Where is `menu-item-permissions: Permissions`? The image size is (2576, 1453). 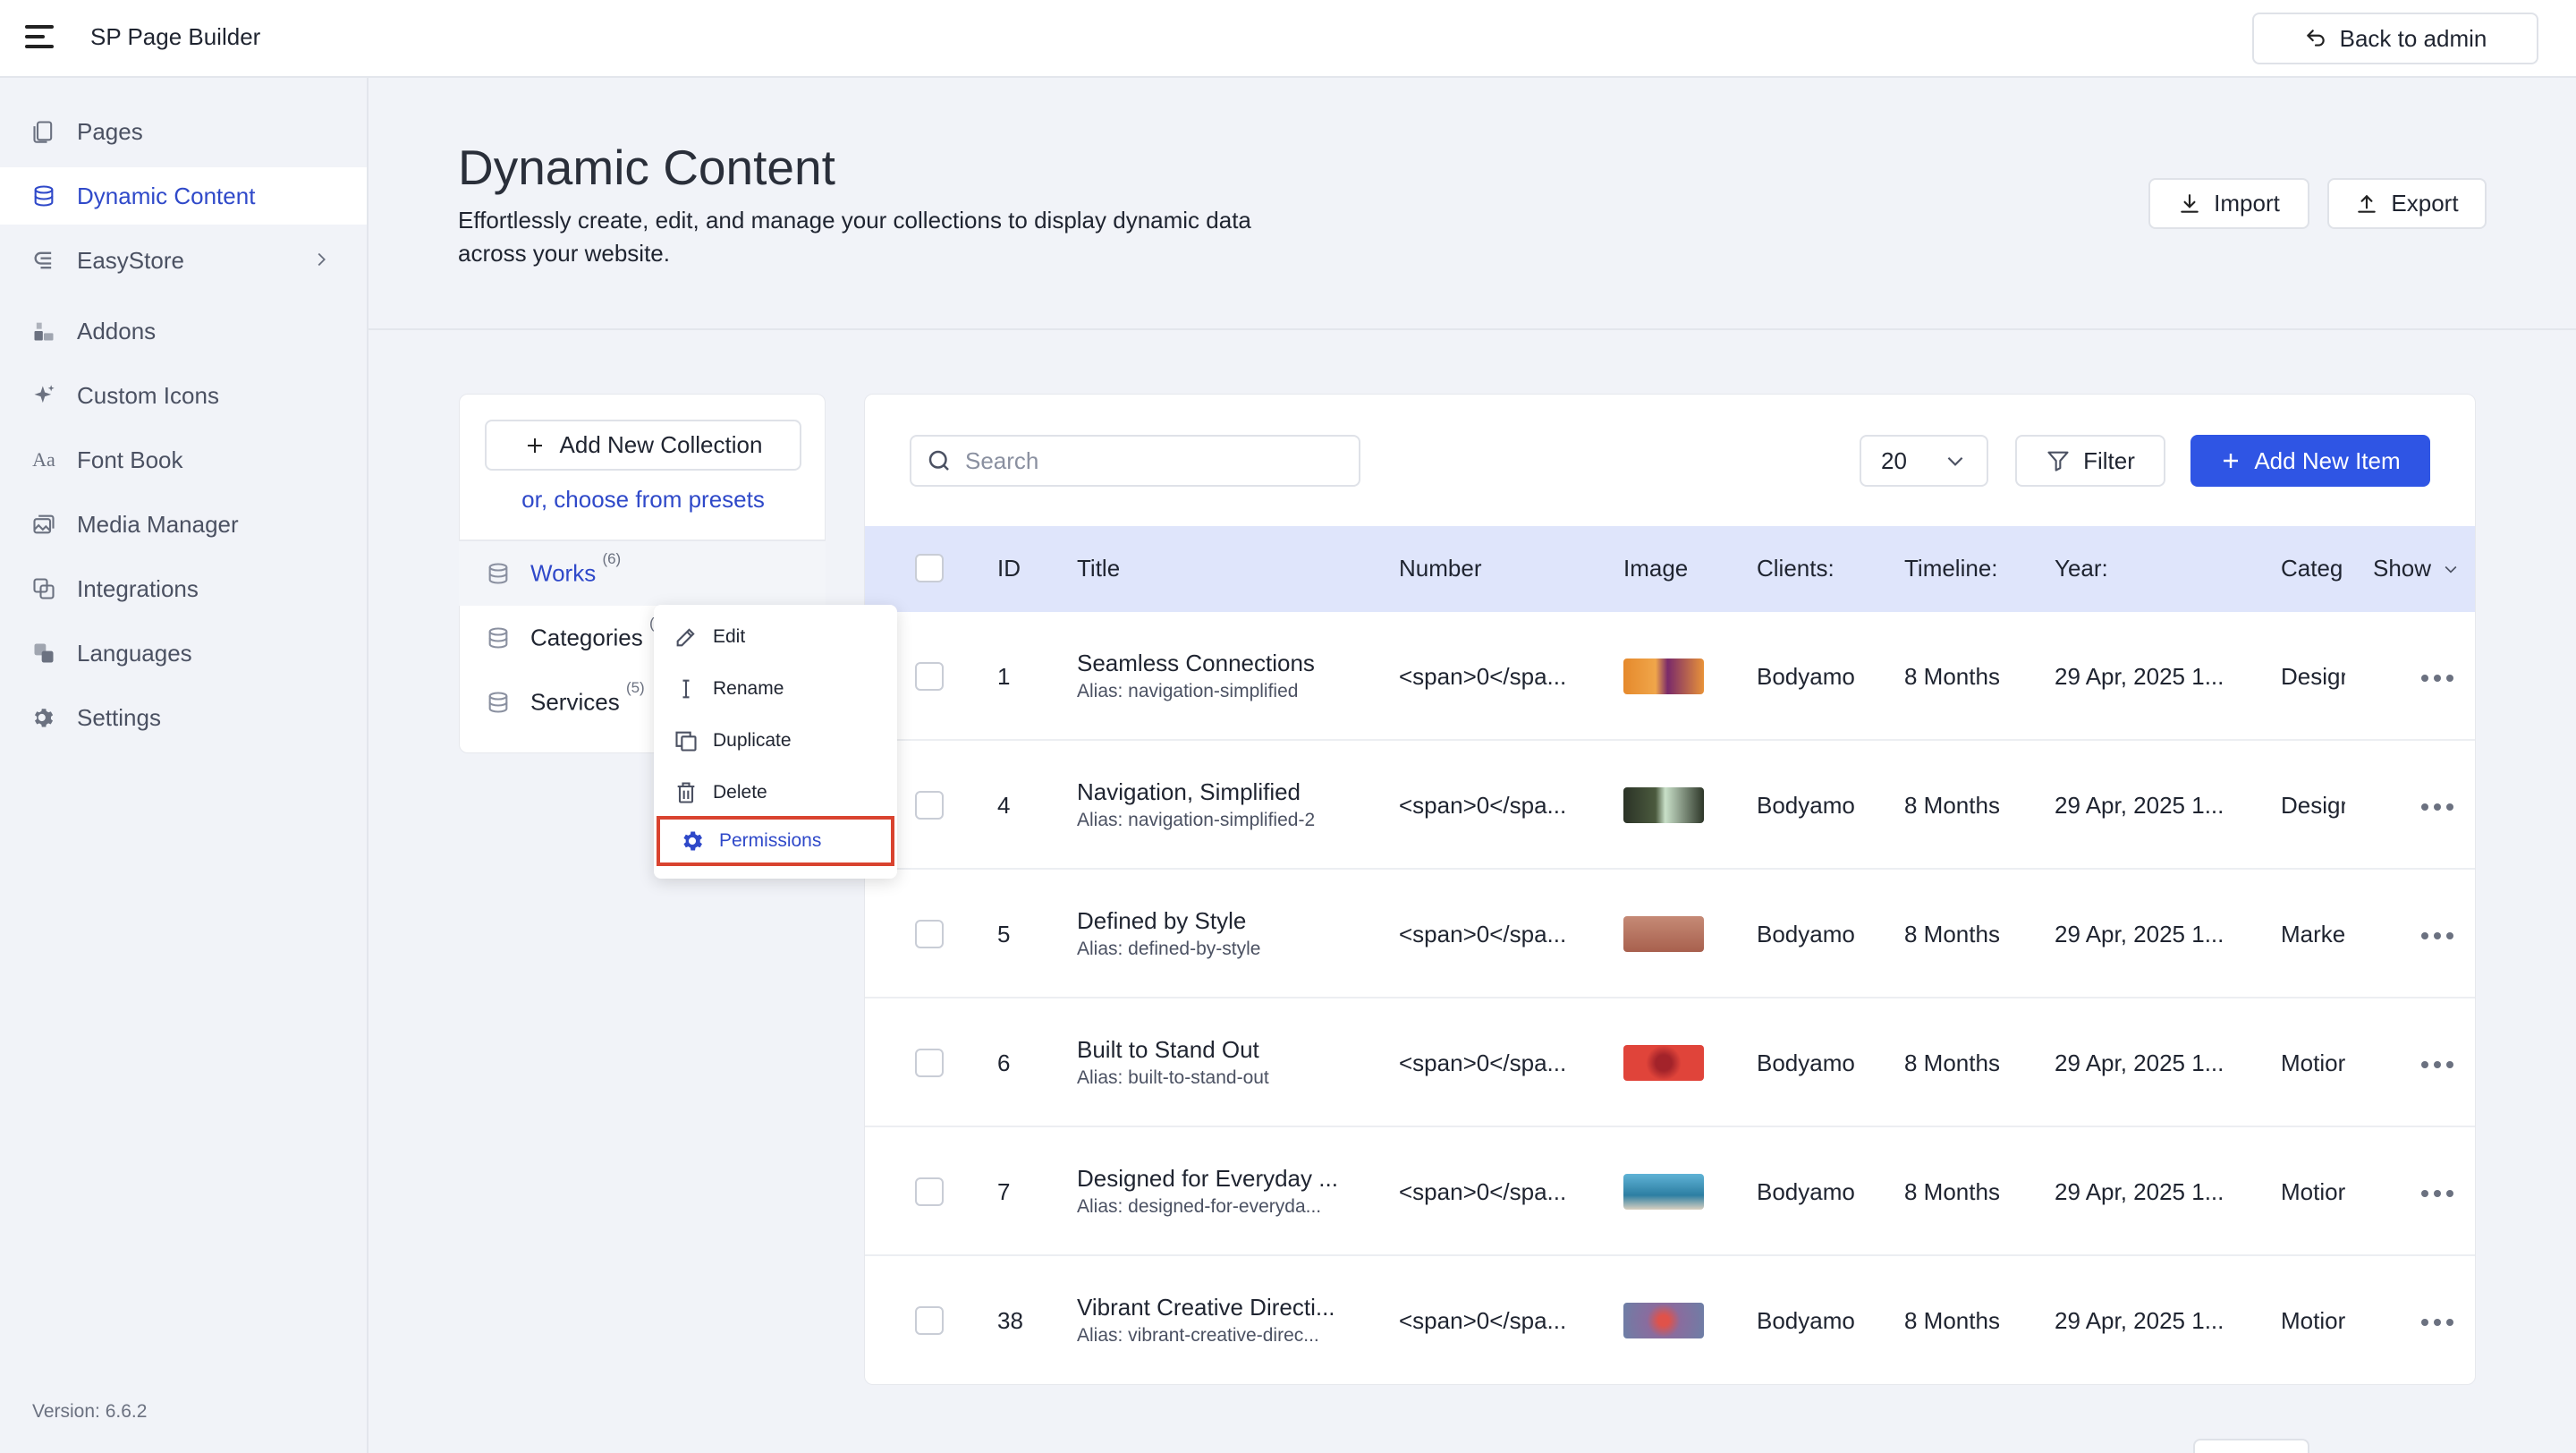 menu-item-permissions: Permissions is located at coordinates (775, 841).